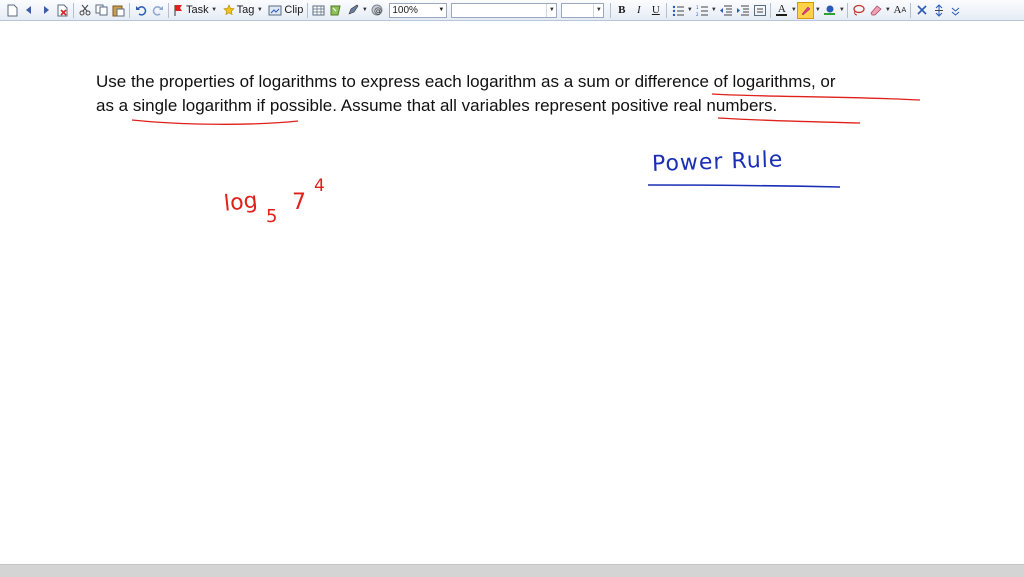 The height and width of the screenshot is (577, 1024). I want to click on log-base: 5, so click(272, 216).